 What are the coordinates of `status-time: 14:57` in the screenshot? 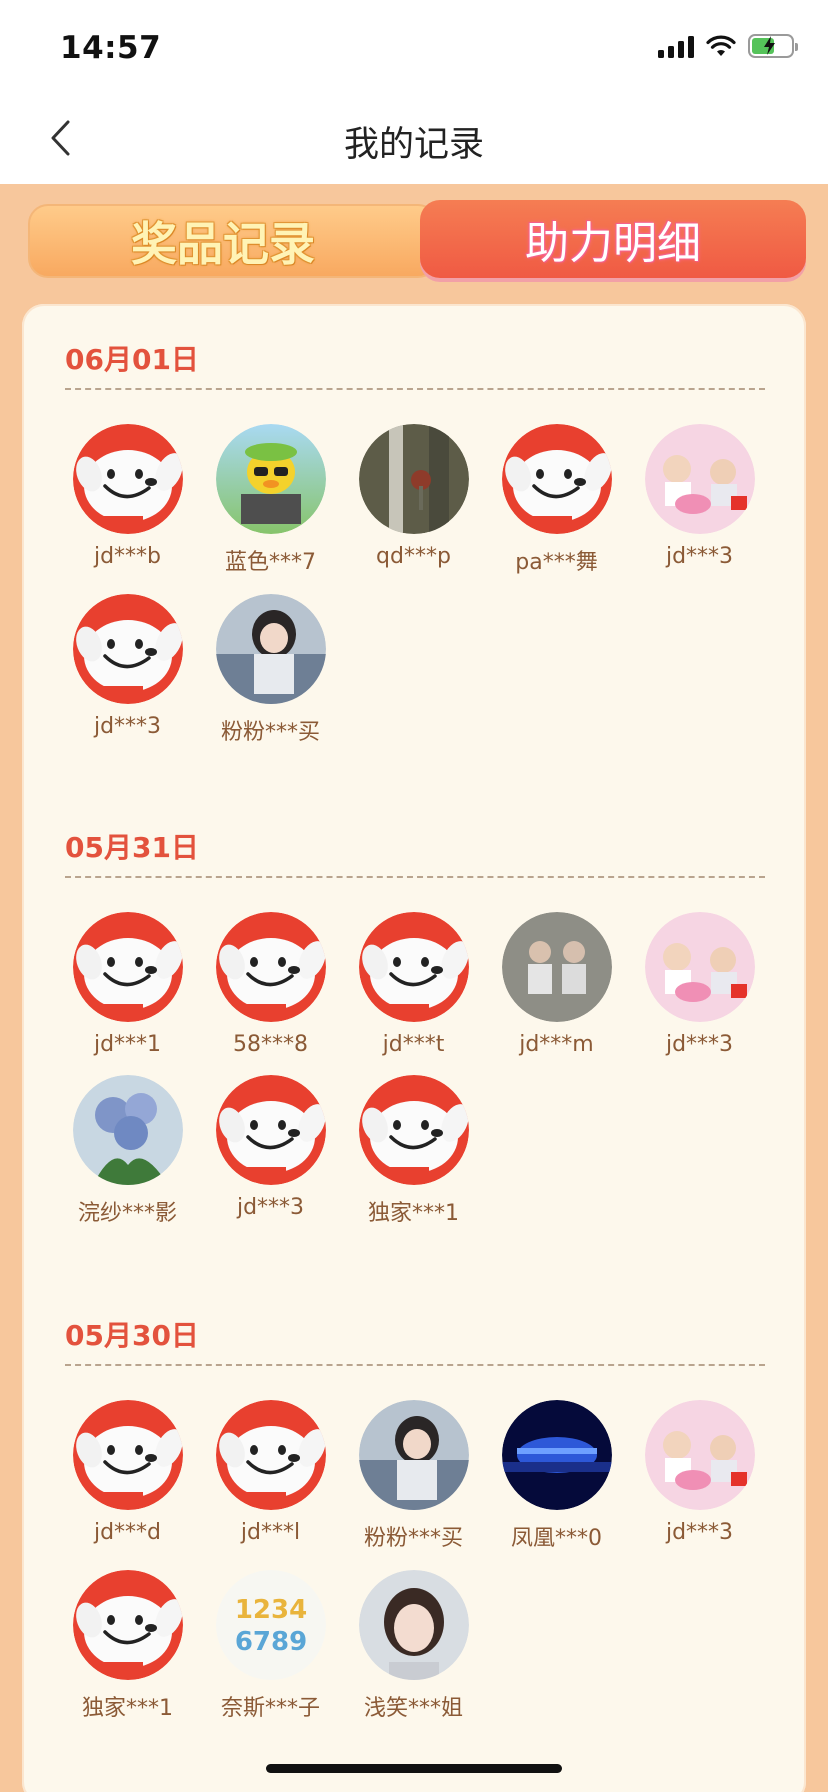 It's located at (111, 48).